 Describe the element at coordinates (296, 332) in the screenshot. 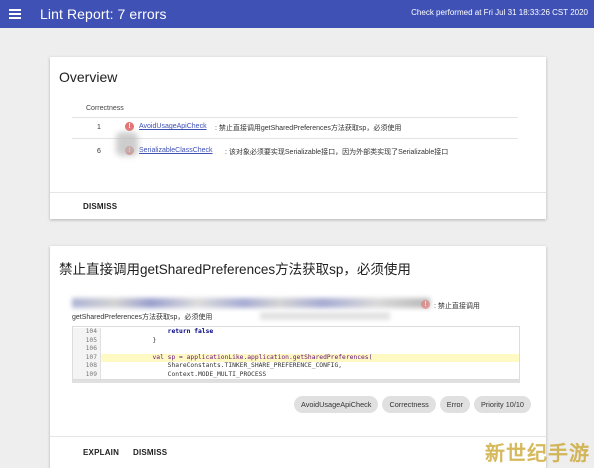

I see `code-line: 104 return false` at that location.